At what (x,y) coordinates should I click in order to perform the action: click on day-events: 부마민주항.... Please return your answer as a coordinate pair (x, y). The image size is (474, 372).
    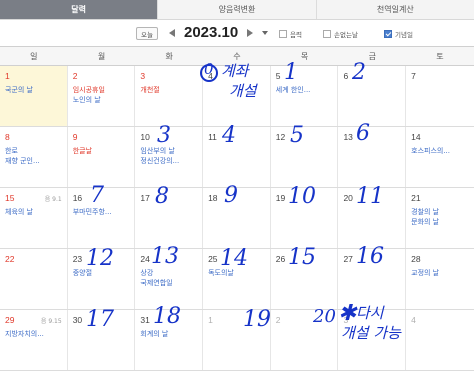
    Looking at the image, I should click on (103, 212).